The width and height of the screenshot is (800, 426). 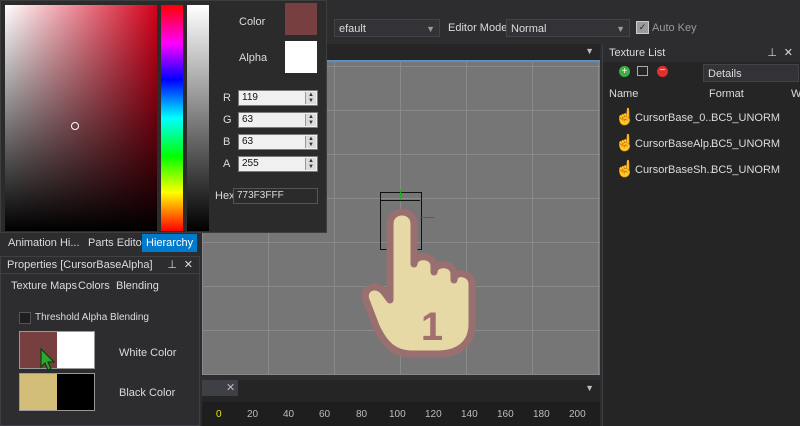 I want to click on subtab-colors: Colors, so click(x=94, y=286).